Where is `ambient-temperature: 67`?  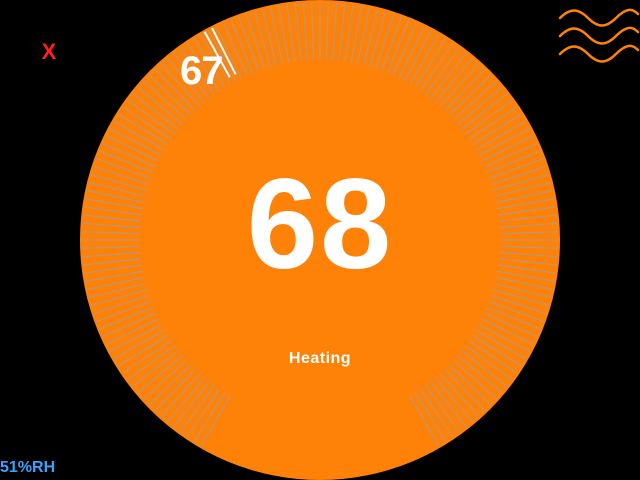
ambient-temperature: 67 is located at coordinates (202, 71).